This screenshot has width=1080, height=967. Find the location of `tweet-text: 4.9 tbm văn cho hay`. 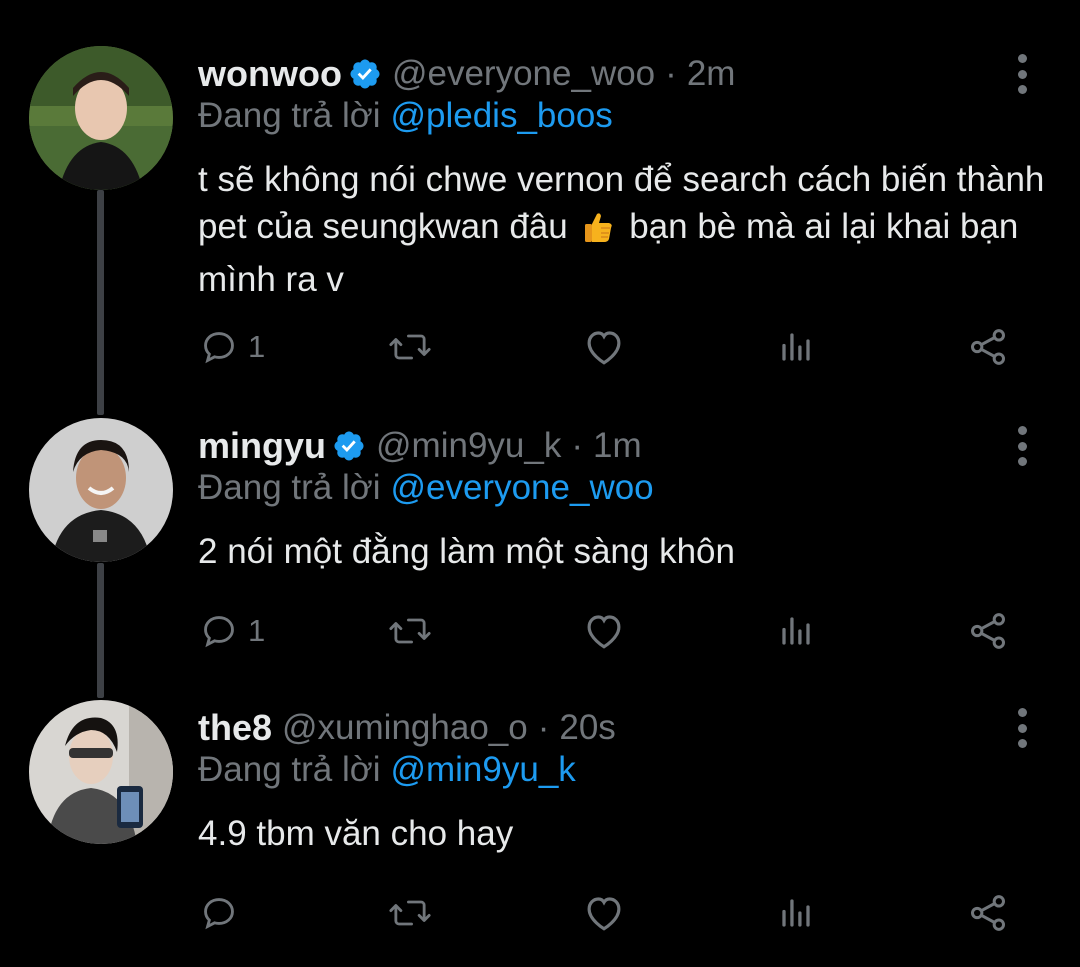

tweet-text: 4.9 tbm văn cho hay is located at coordinates (356, 833).